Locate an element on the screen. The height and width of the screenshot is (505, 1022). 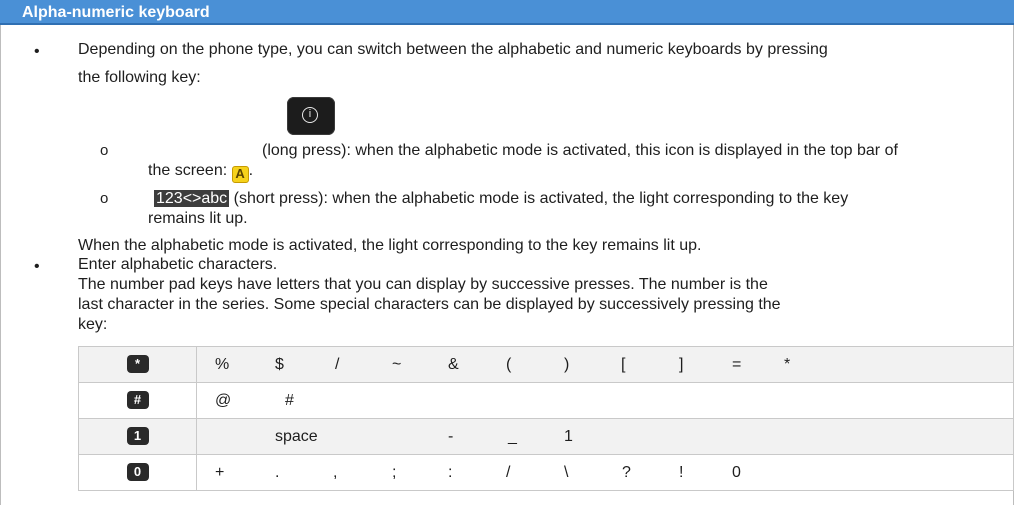
table-row: # @ # is located at coordinates (546, 400).